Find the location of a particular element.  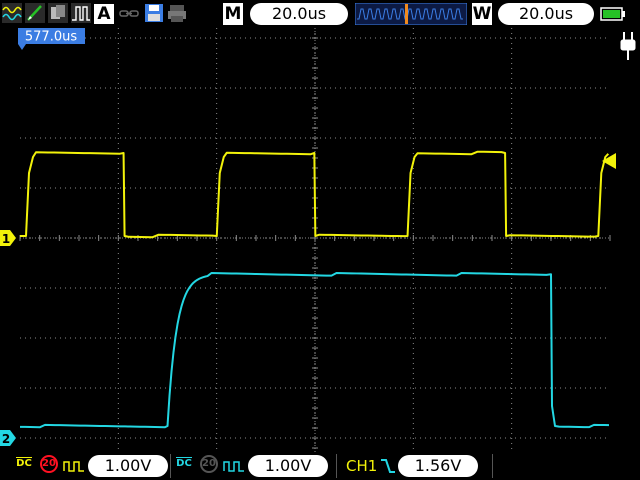

ch2-invert-icon is located at coordinates (234, 466).